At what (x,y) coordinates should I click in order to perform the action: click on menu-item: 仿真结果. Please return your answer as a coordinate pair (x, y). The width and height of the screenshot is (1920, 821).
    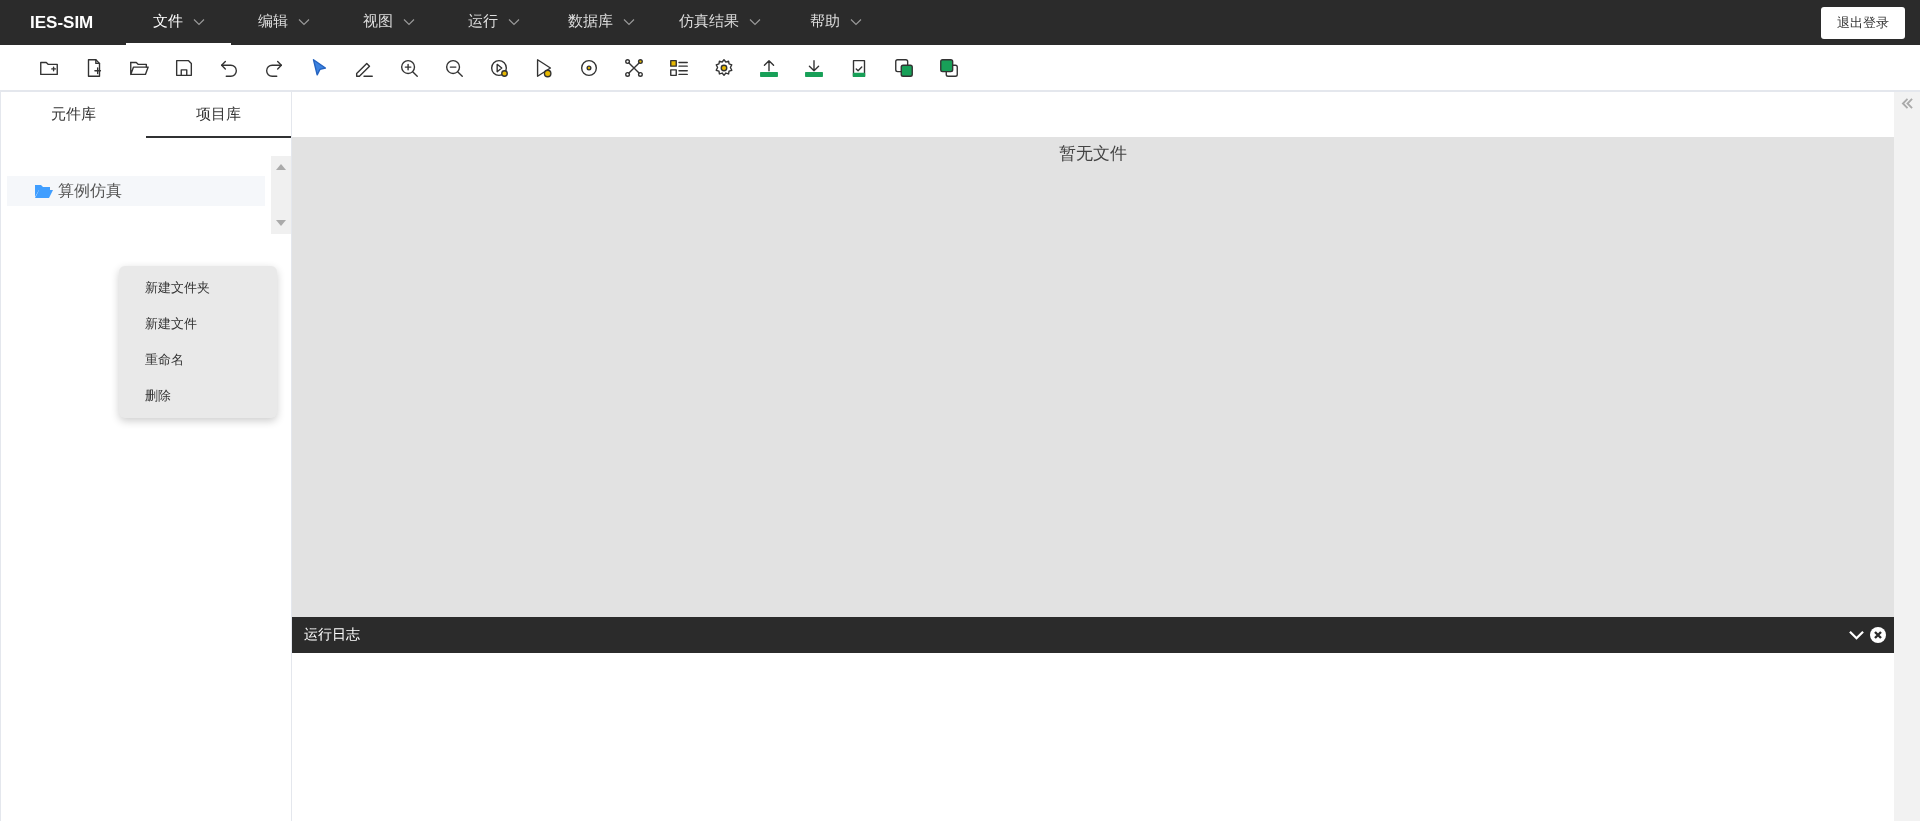
    Looking at the image, I should click on (720, 22).